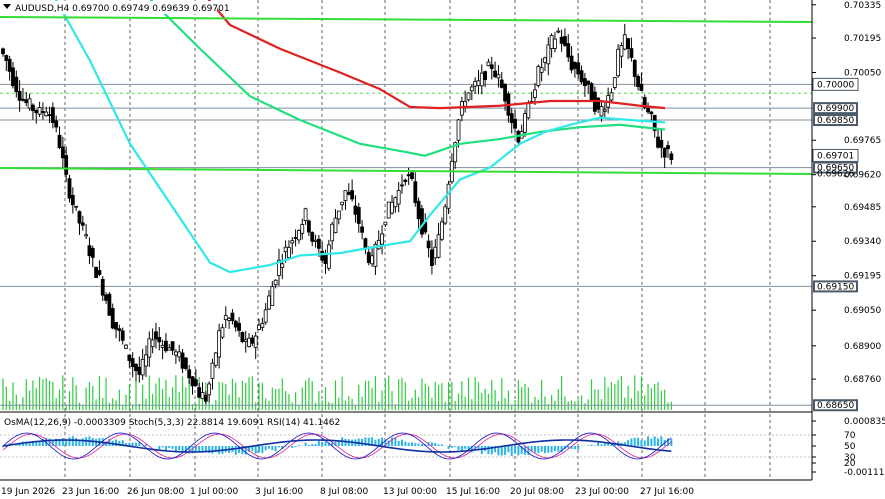 The image size is (885, 499). What do you see at coordinates (7, 6) in the screenshot?
I see `collapse-triangle-icon` at bounding box center [7, 6].